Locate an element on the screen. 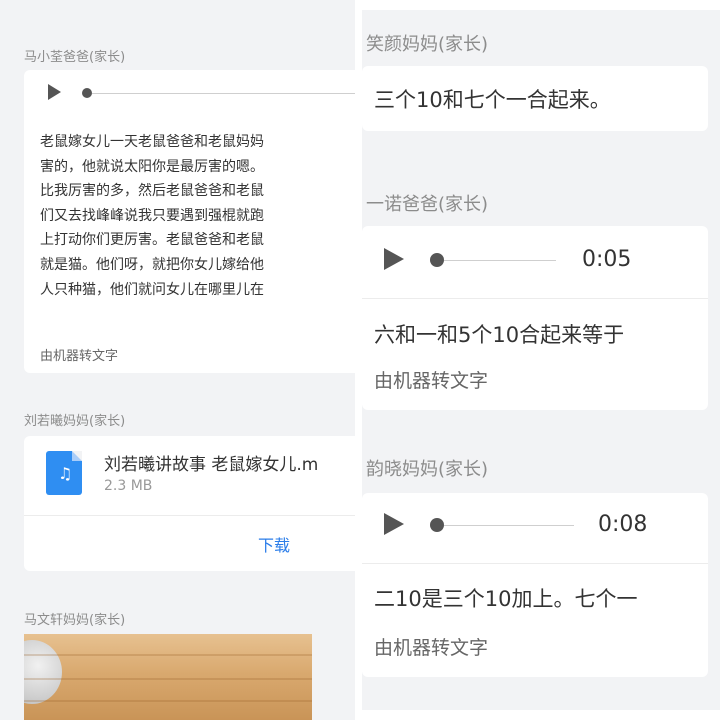 The height and width of the screenshot is (720, 720). music-file-icon: ♫ is located at coordinates (64, 473).